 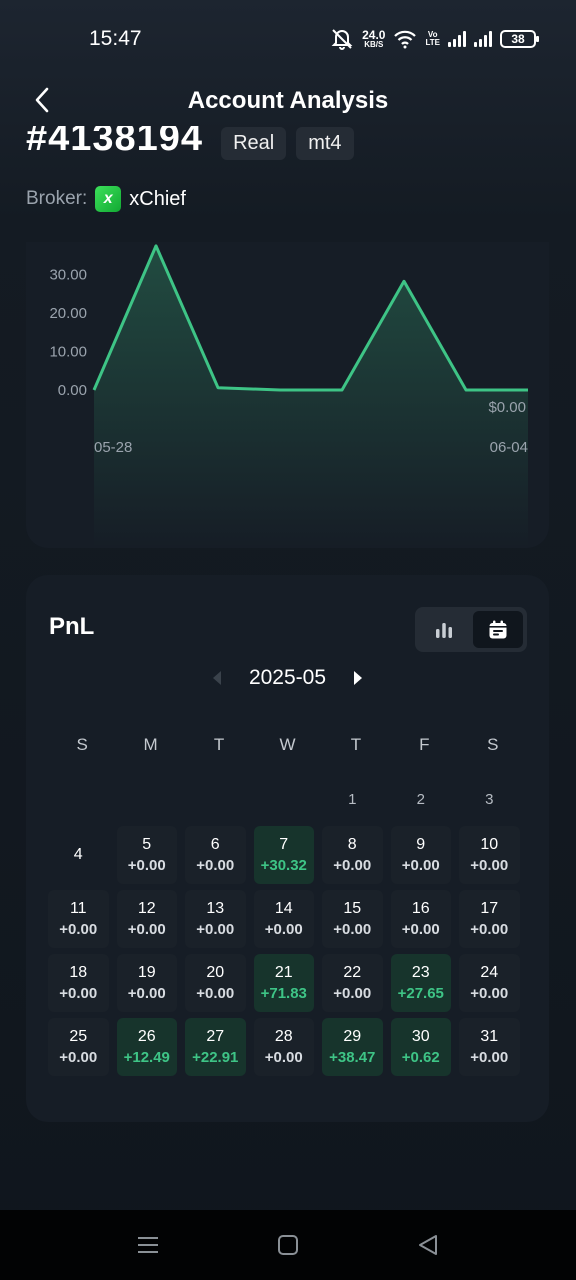 I want to click on bar-view-button, so click(x=444, y=629).